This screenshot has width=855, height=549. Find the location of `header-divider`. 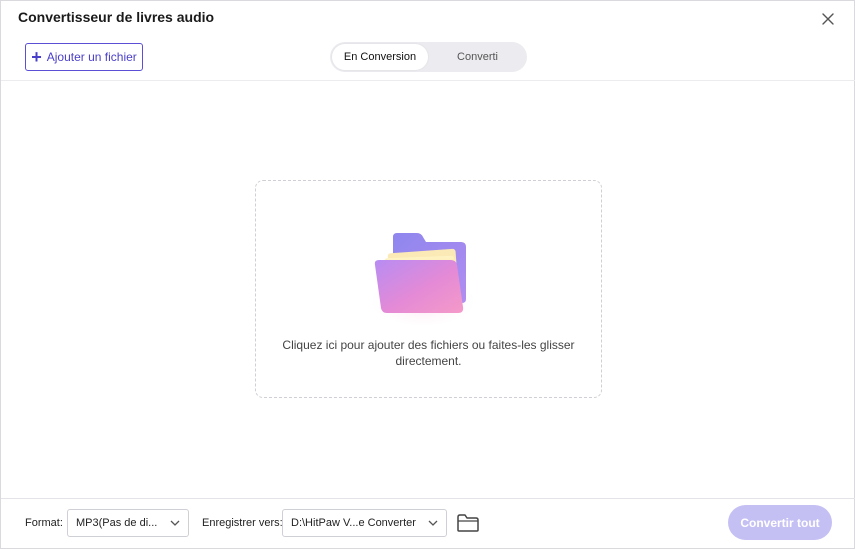

header-divider is located at coordinates (428, 80).